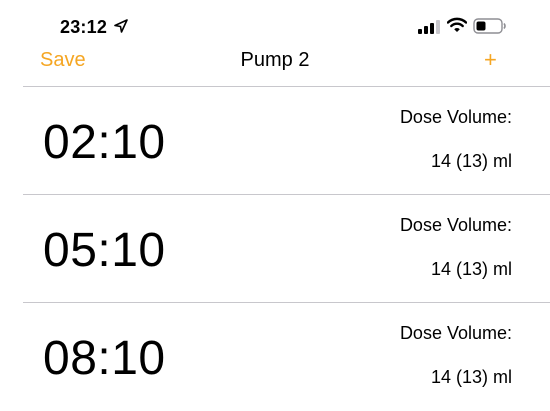  Describe the element at coordinates (104, 358) in the screenshot. I see `dose-time: 08:10` at that location.